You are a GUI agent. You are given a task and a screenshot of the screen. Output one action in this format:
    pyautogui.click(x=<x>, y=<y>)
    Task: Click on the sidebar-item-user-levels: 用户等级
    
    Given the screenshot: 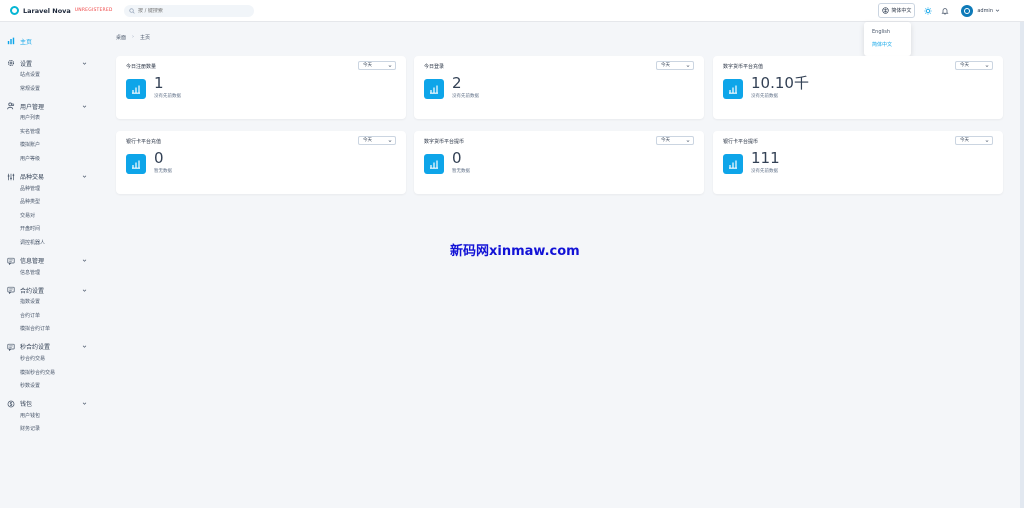 What is the action you would take?
    pyautogui.click(x=60, y=160)
    